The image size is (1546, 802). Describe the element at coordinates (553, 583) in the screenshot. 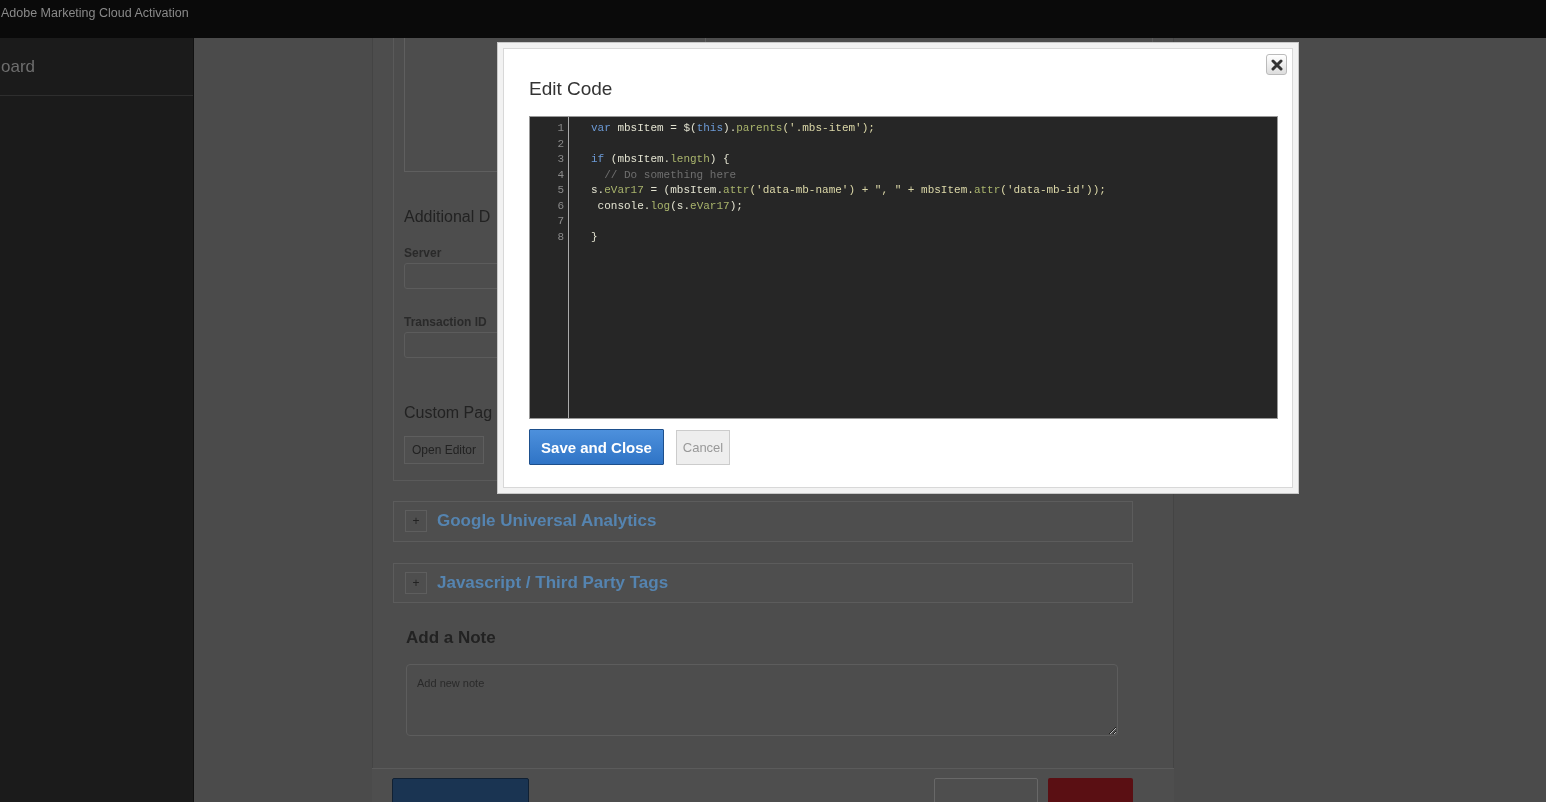

I see `section-title: Javascript / Third Party Tags` at that location.